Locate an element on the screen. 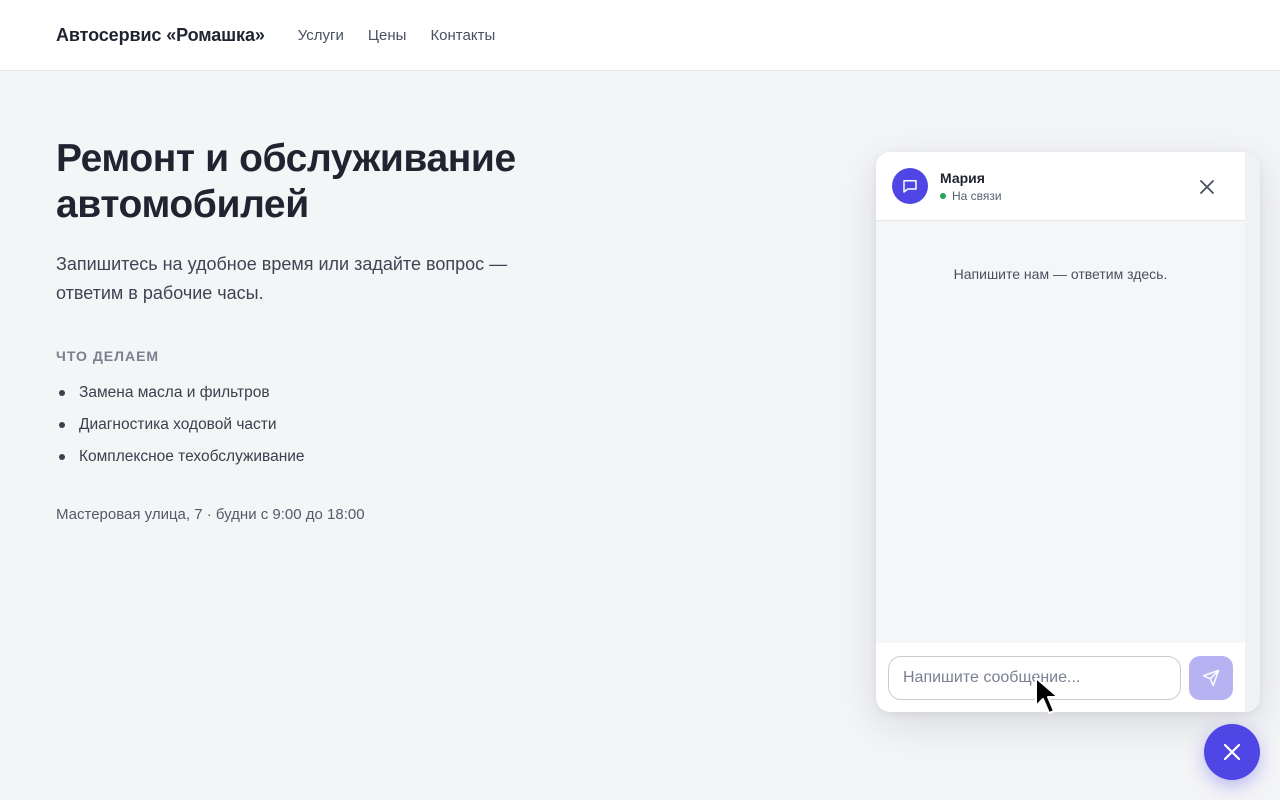 The image size is (1280, 800). chat-toggle-button is located at coordinates (1232, 752).